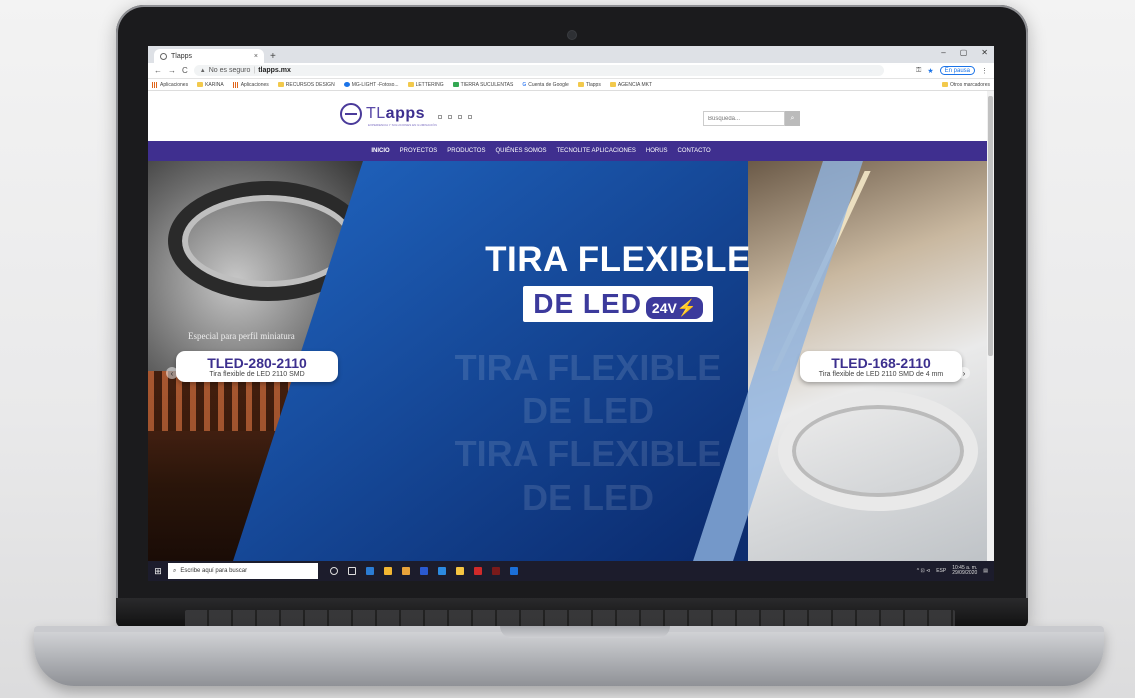 The width and height of the screenshot is (1135, 698). Describe the element at coordinates (657, 151) in the screenshot. I see `menu-item-horus: HORUS` at that location.